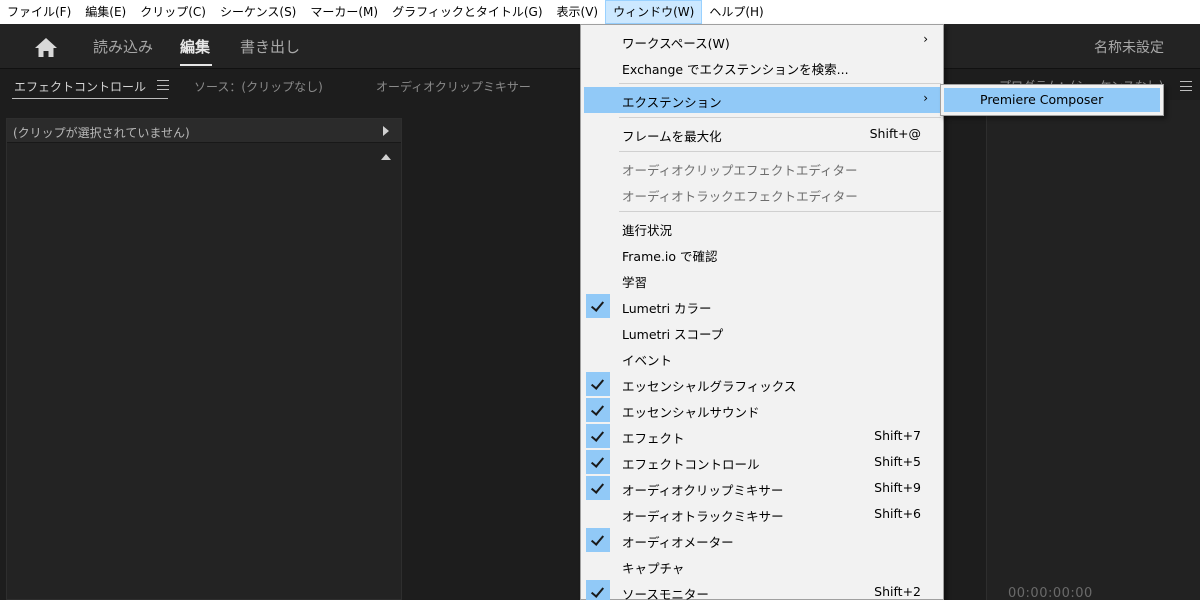 The width and height of the screenshot is (1200, 600). What do you see at coordinates (204, 131) in the screenshot?
I see `clip-header: (クリップが選択されていません)` at bounding box center [204, 131].